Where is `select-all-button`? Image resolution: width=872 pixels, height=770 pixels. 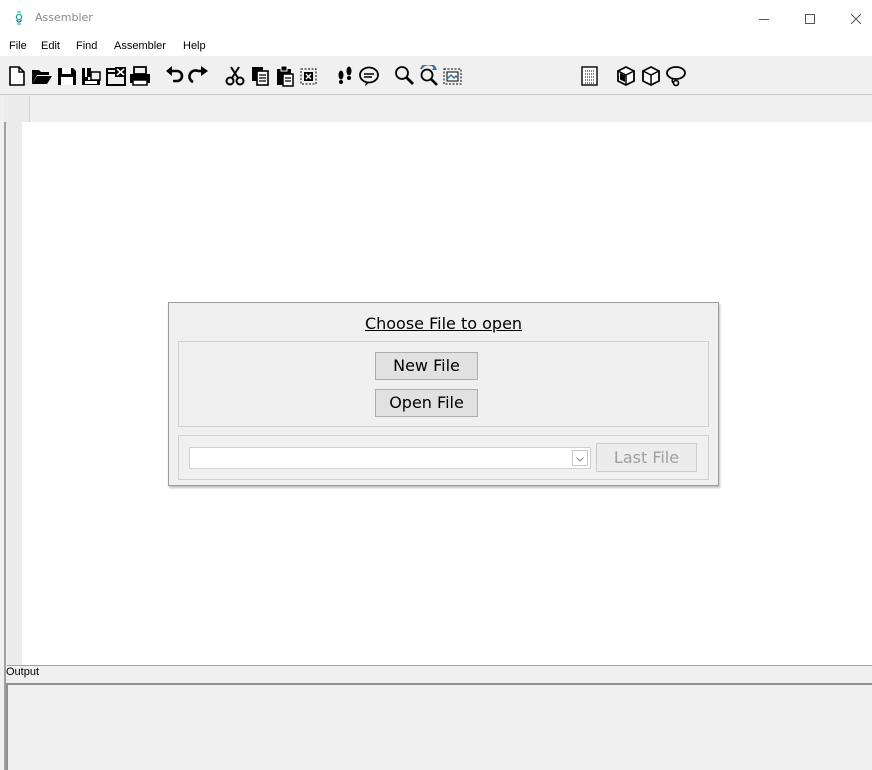 select-all-button is located at coordinates (453, 76).